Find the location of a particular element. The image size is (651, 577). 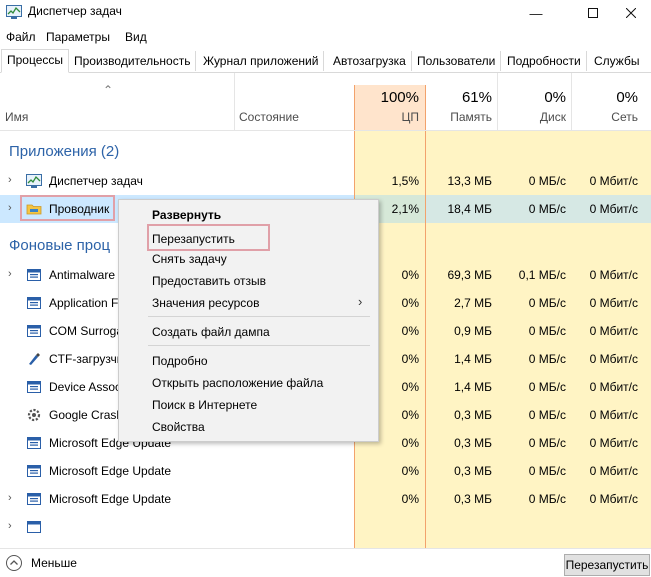

close-icon is located at coordinates (630, 13).